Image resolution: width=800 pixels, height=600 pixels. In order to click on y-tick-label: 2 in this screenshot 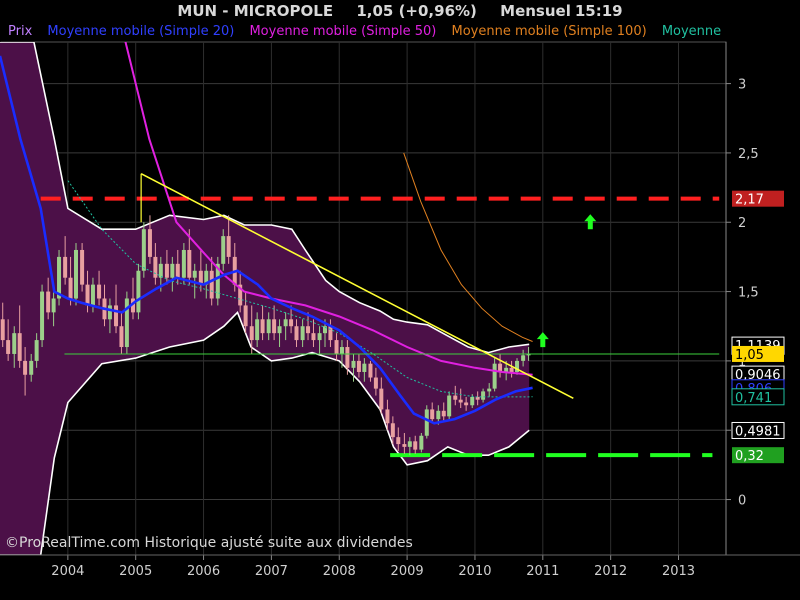, I will do `click(742, 223)`.